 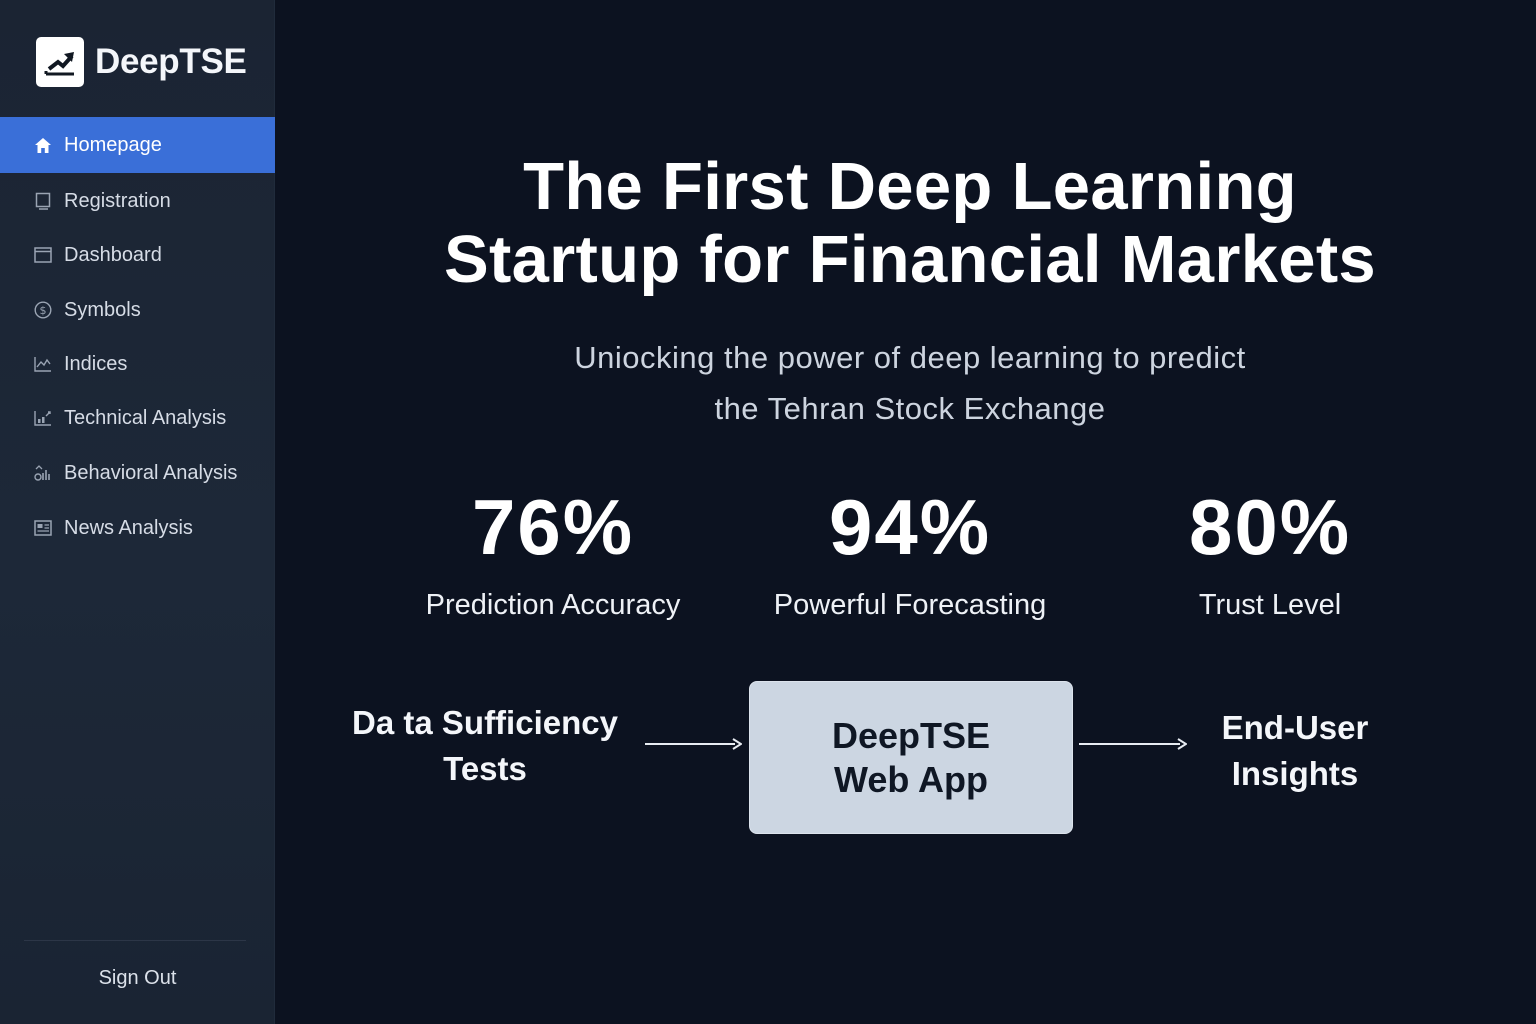 I want to click on sidebar-item-label: Registration, so click(x=117, y=200).